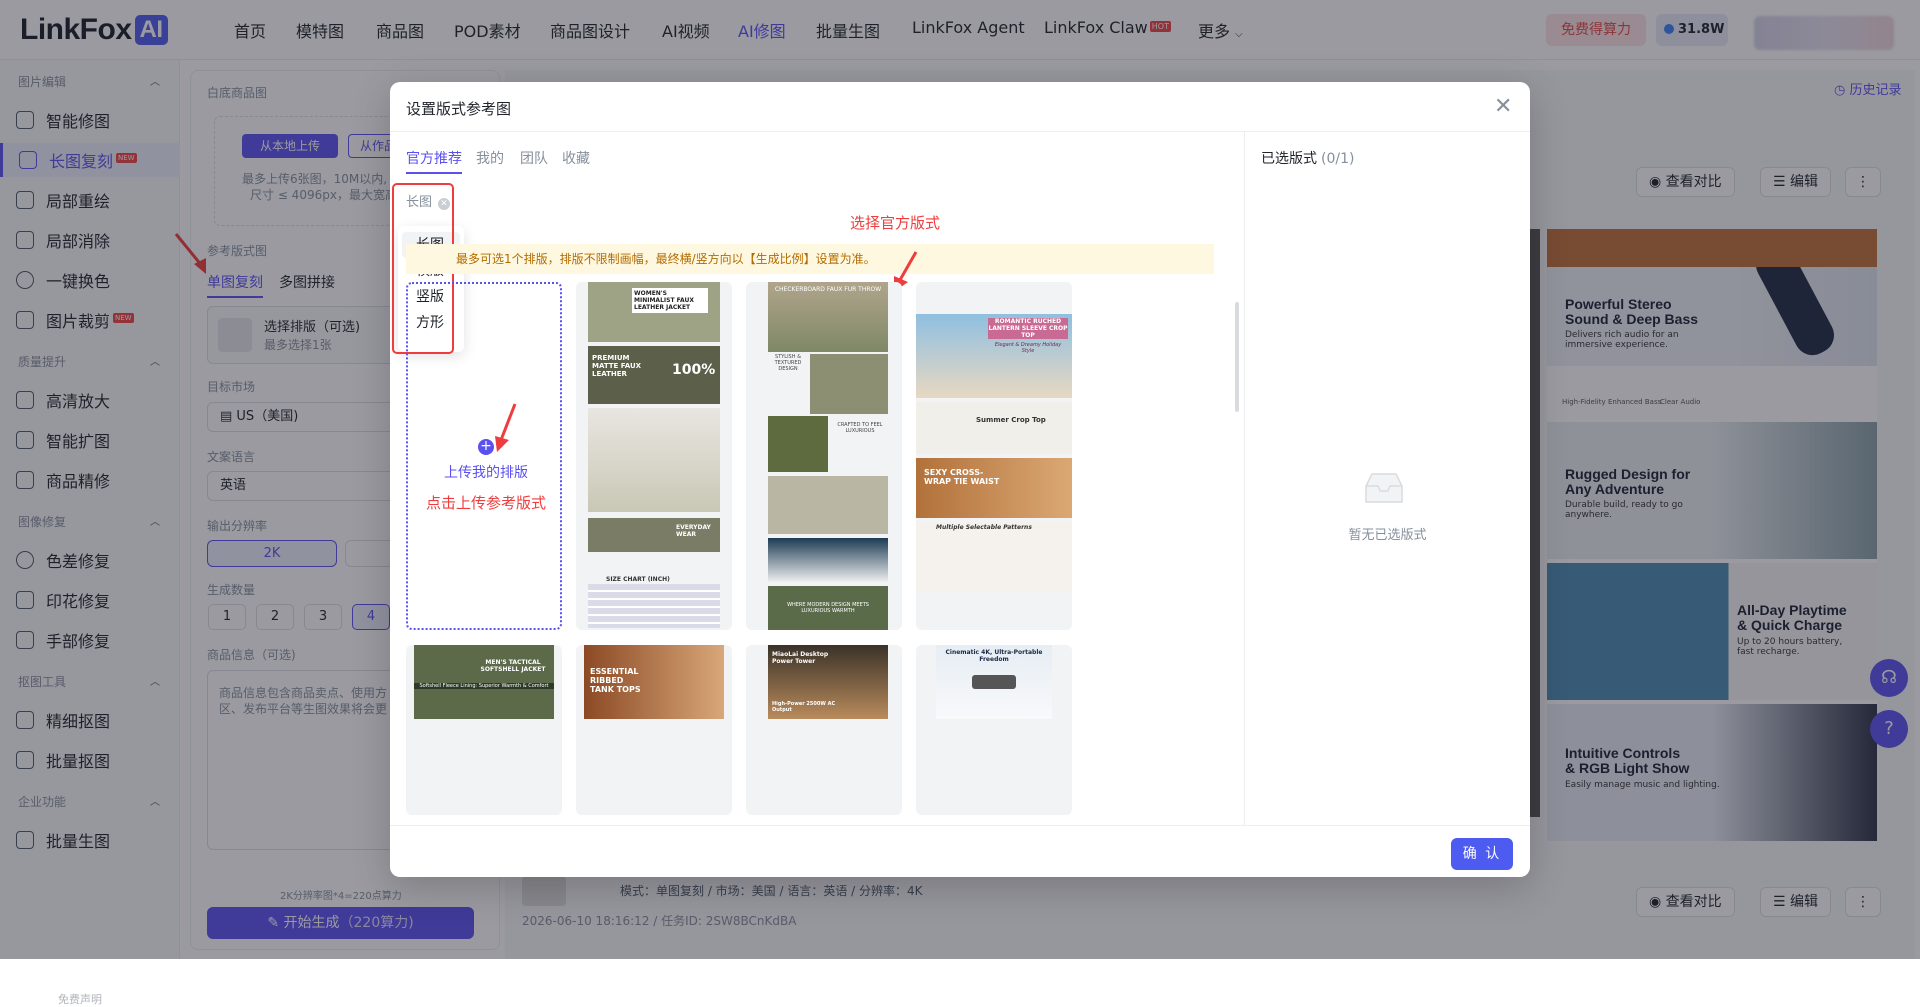 This screenshot has width=1920, height=1007. What do you see at coordinates (576, 158) in the screenshot?
I see `tab-favorites: 收藏` at bounding box center [576, 158].